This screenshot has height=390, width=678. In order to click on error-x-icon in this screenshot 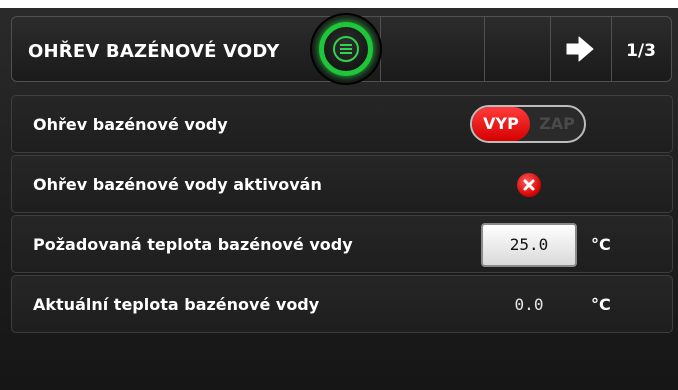, I will do `click(529, 185)`.